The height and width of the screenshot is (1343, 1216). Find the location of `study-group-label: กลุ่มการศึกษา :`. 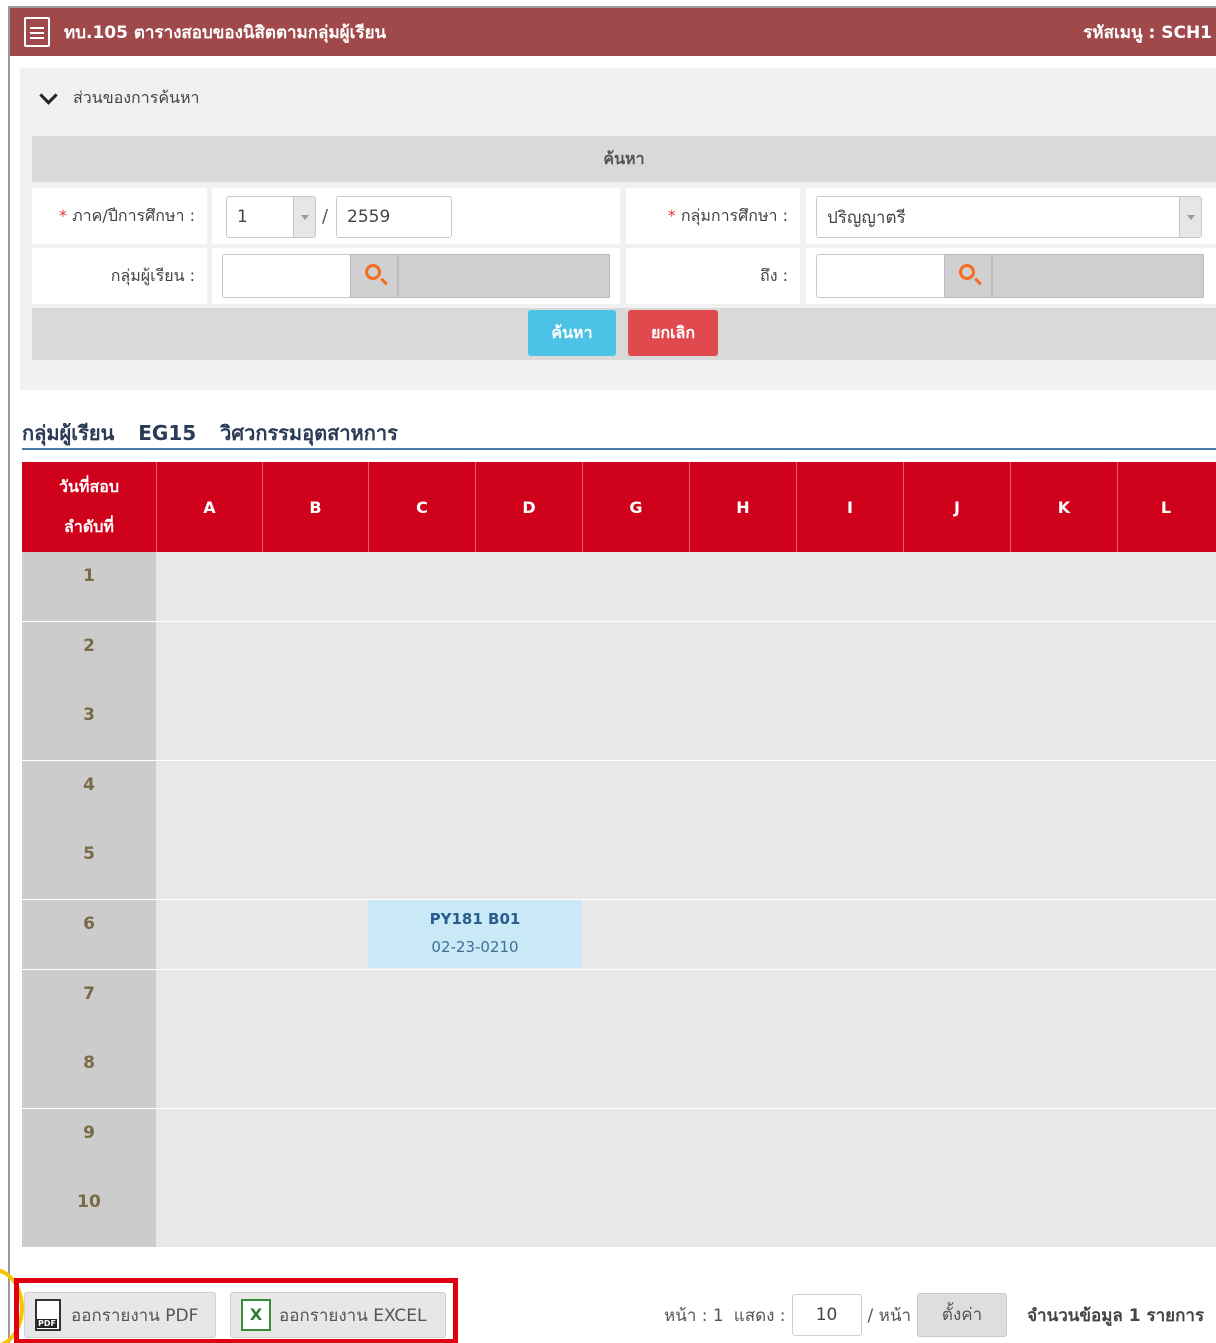

study-group-label: กลุ่มการศึกษา : is located at coordinates (734, 215).